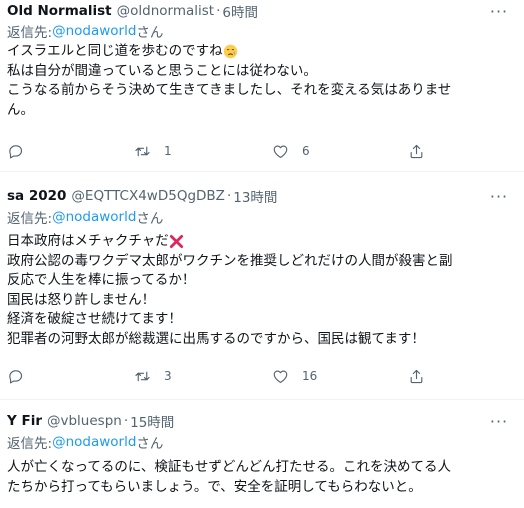 The image size is (524, 508). I want to click on timestamp: 13時間, so click(255, 196).